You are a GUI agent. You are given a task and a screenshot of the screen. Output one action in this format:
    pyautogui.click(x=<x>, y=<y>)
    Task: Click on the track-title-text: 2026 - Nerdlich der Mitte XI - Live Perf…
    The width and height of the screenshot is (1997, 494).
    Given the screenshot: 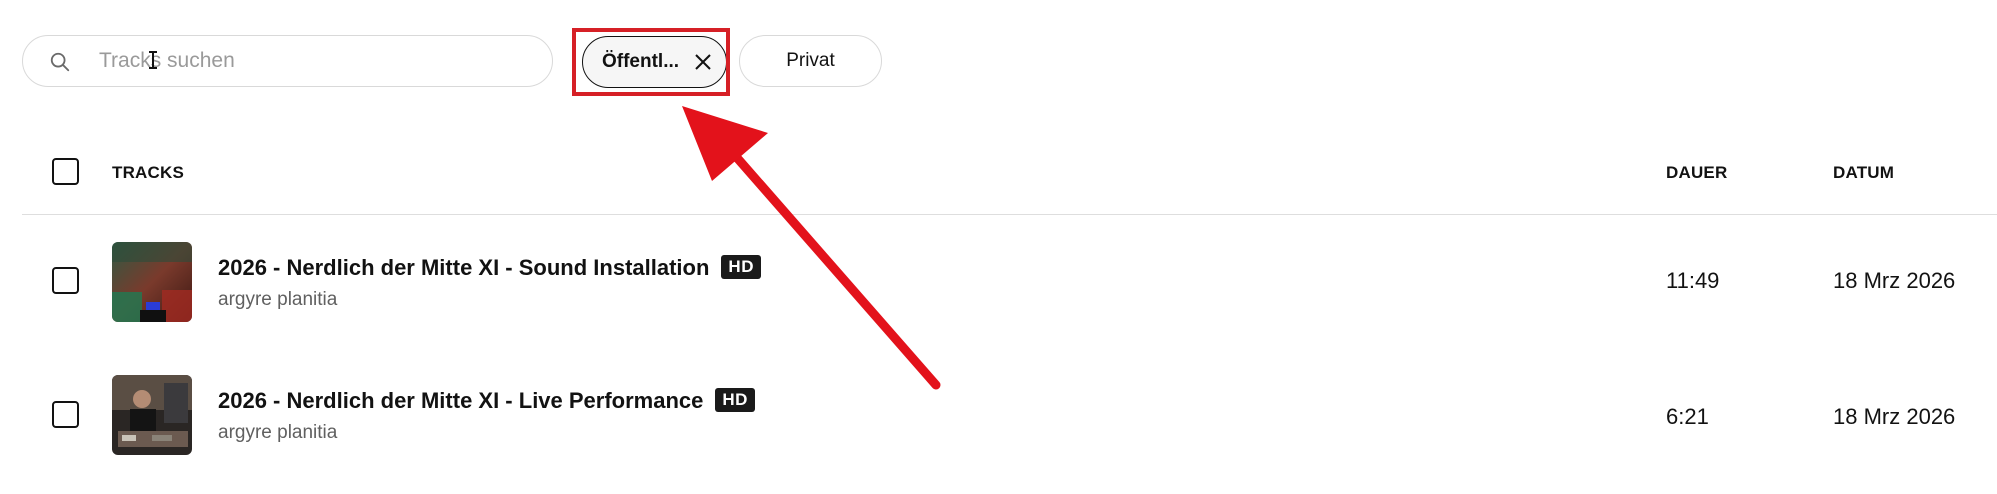 What is the action you would take?
    pyautogui.click(x=461, y=400)
    